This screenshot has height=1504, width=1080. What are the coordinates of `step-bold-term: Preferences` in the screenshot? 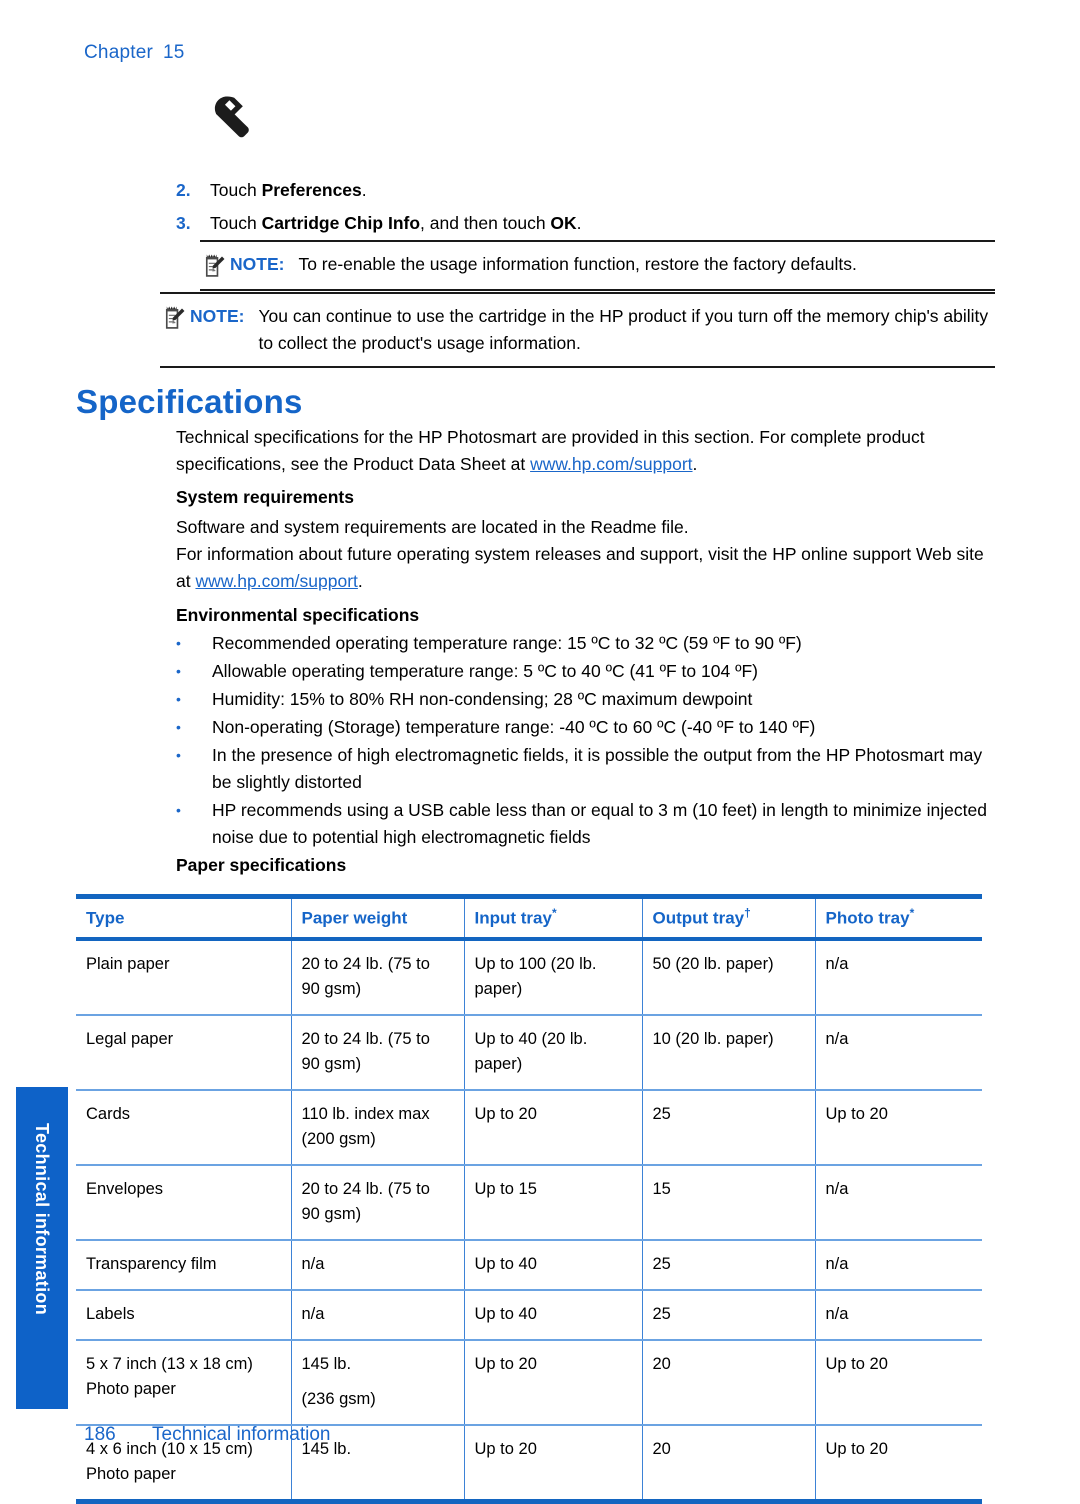 It's located at (311, 190).